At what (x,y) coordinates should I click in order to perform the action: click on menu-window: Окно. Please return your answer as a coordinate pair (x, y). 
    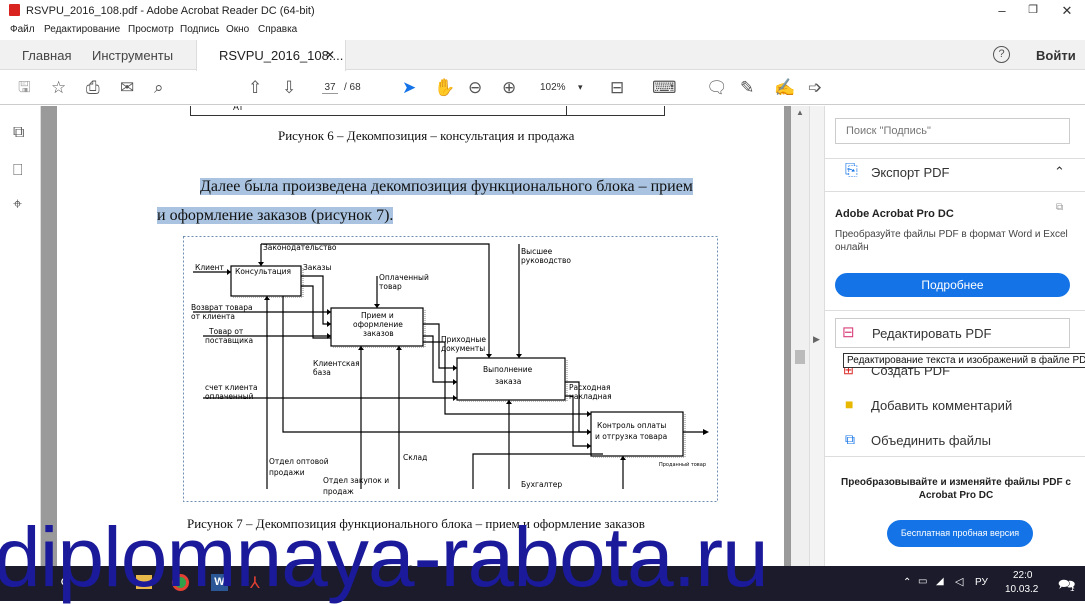
    Looking at the image, I should click on (237, 29).